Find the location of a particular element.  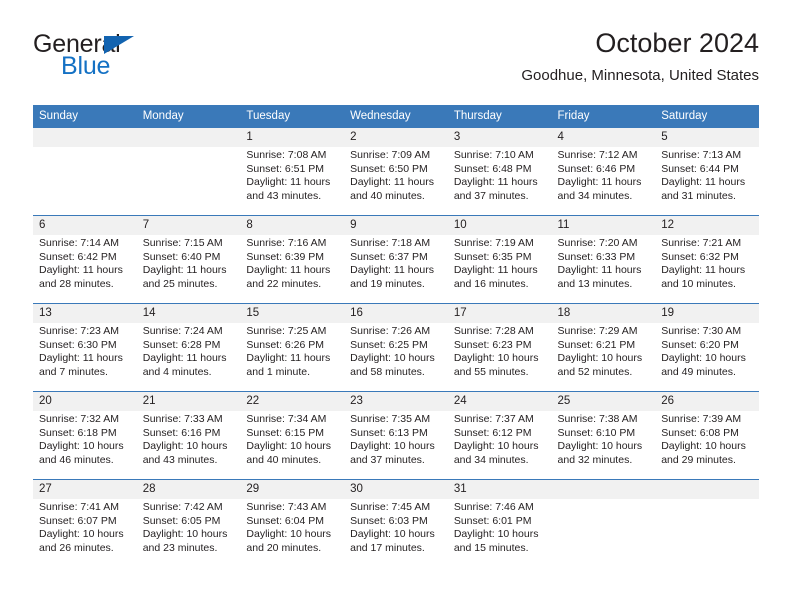

daylight-text-line2: and 1 minute. is located at coordinates (278, 371).